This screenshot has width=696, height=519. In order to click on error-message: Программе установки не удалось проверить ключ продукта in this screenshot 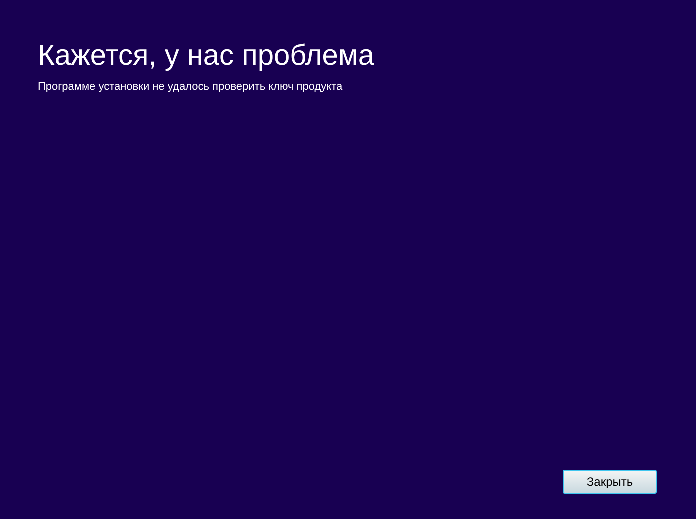, I will do `click(191, 87)`.